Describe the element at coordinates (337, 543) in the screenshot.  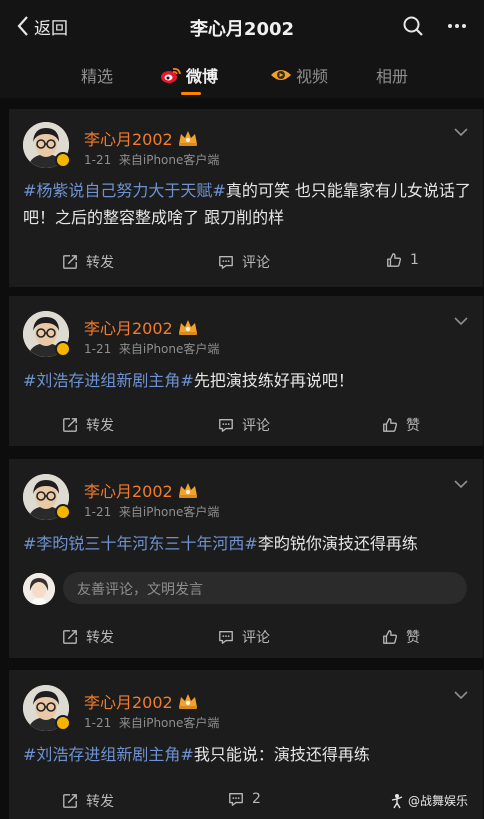
I see `post-body: 李昀锐你演技还得再练` at that location.